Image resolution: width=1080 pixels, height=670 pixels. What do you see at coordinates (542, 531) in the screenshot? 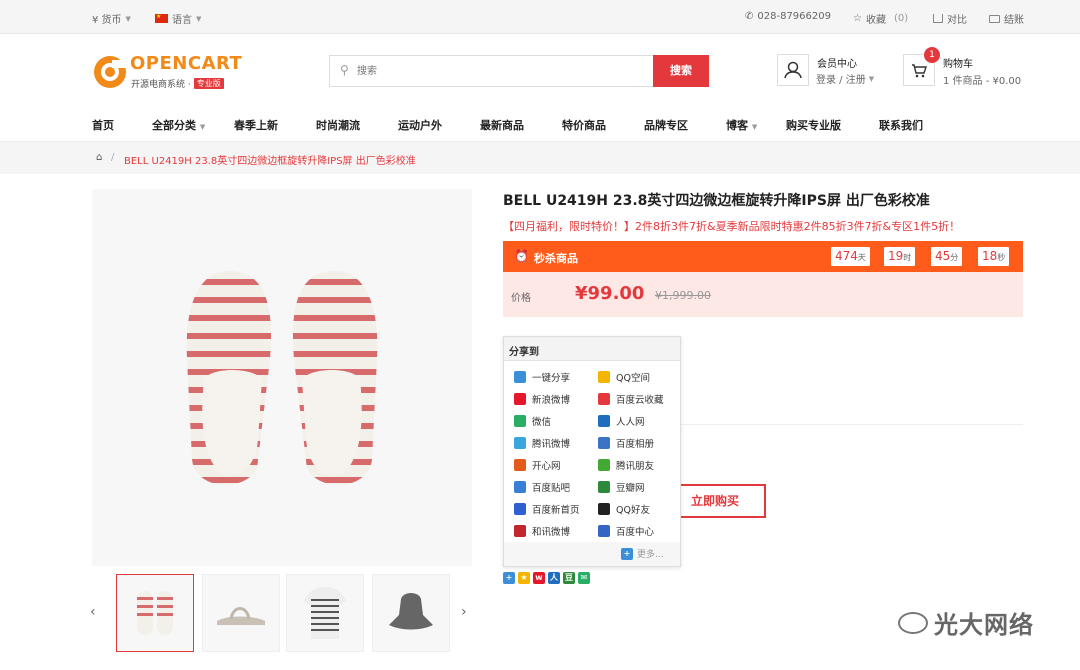
I see `share-item: 和讯微博` at bounding box center [542, 531].